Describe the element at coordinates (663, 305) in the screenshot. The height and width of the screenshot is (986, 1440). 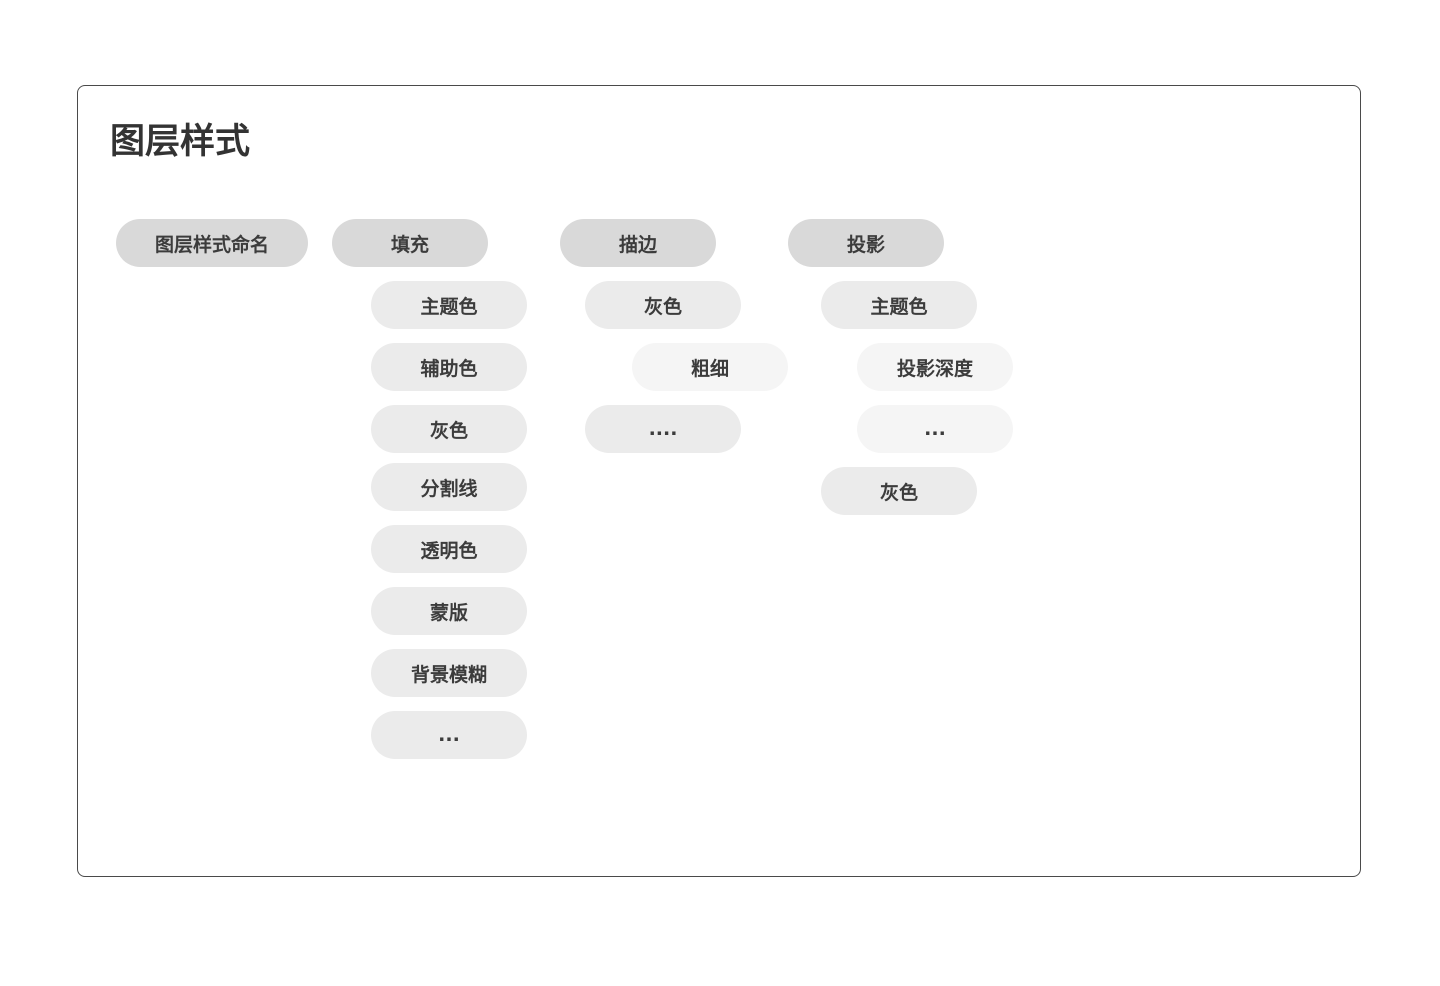
I see `stroke-item-gray: 灰色` at that location.